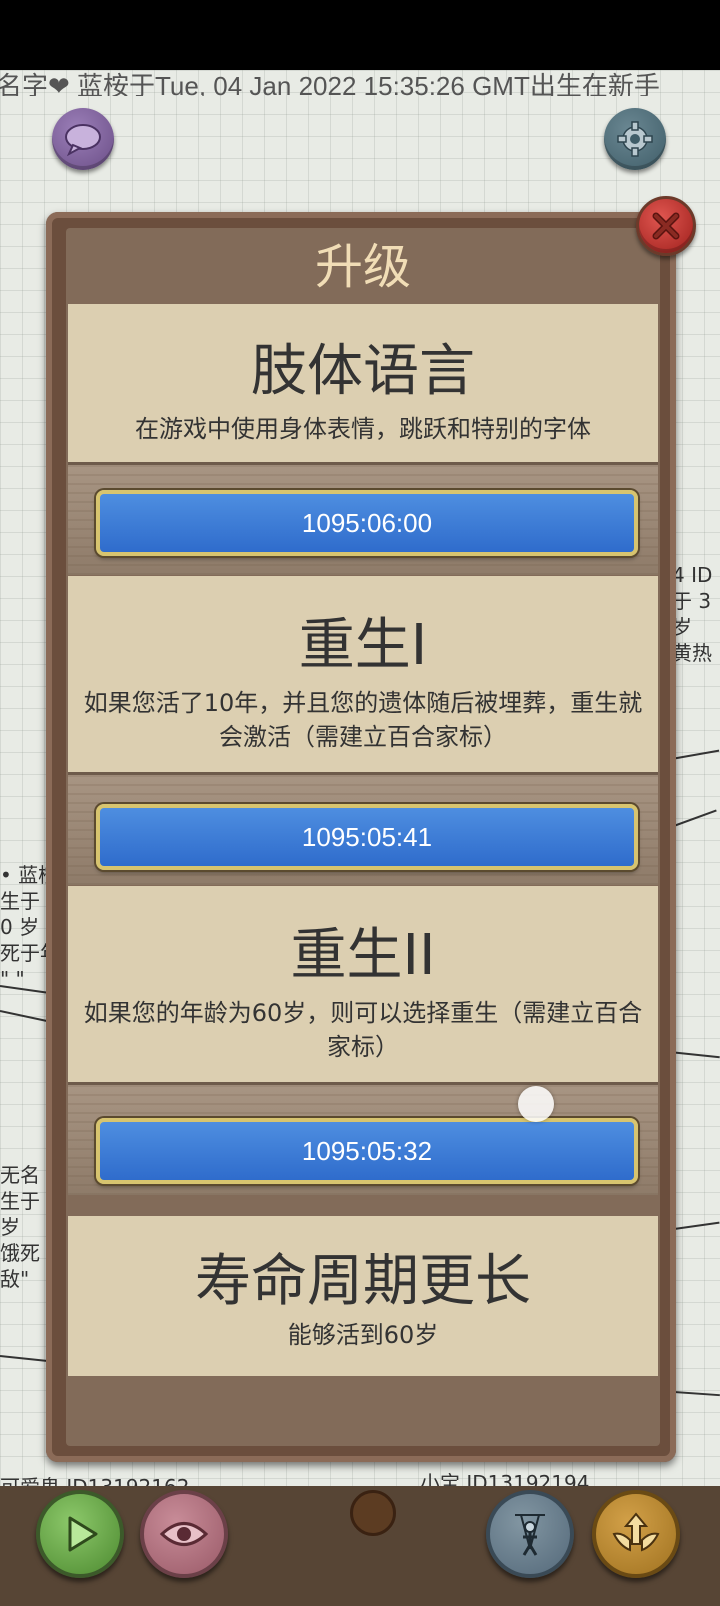 The height and width of the screenshot is (1606, 720). Describe the element at coordinates (367, 837) in the screenshot. I see `upgrade-timer-button: 1095:05:41` at that location.